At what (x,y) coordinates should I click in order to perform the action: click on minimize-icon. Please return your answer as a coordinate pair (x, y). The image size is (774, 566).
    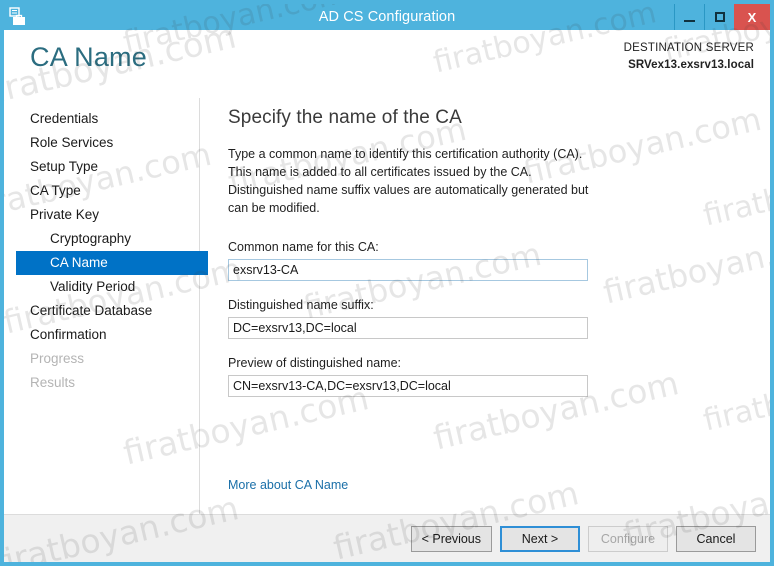
    Looking at the image, I should click on (689, 20).